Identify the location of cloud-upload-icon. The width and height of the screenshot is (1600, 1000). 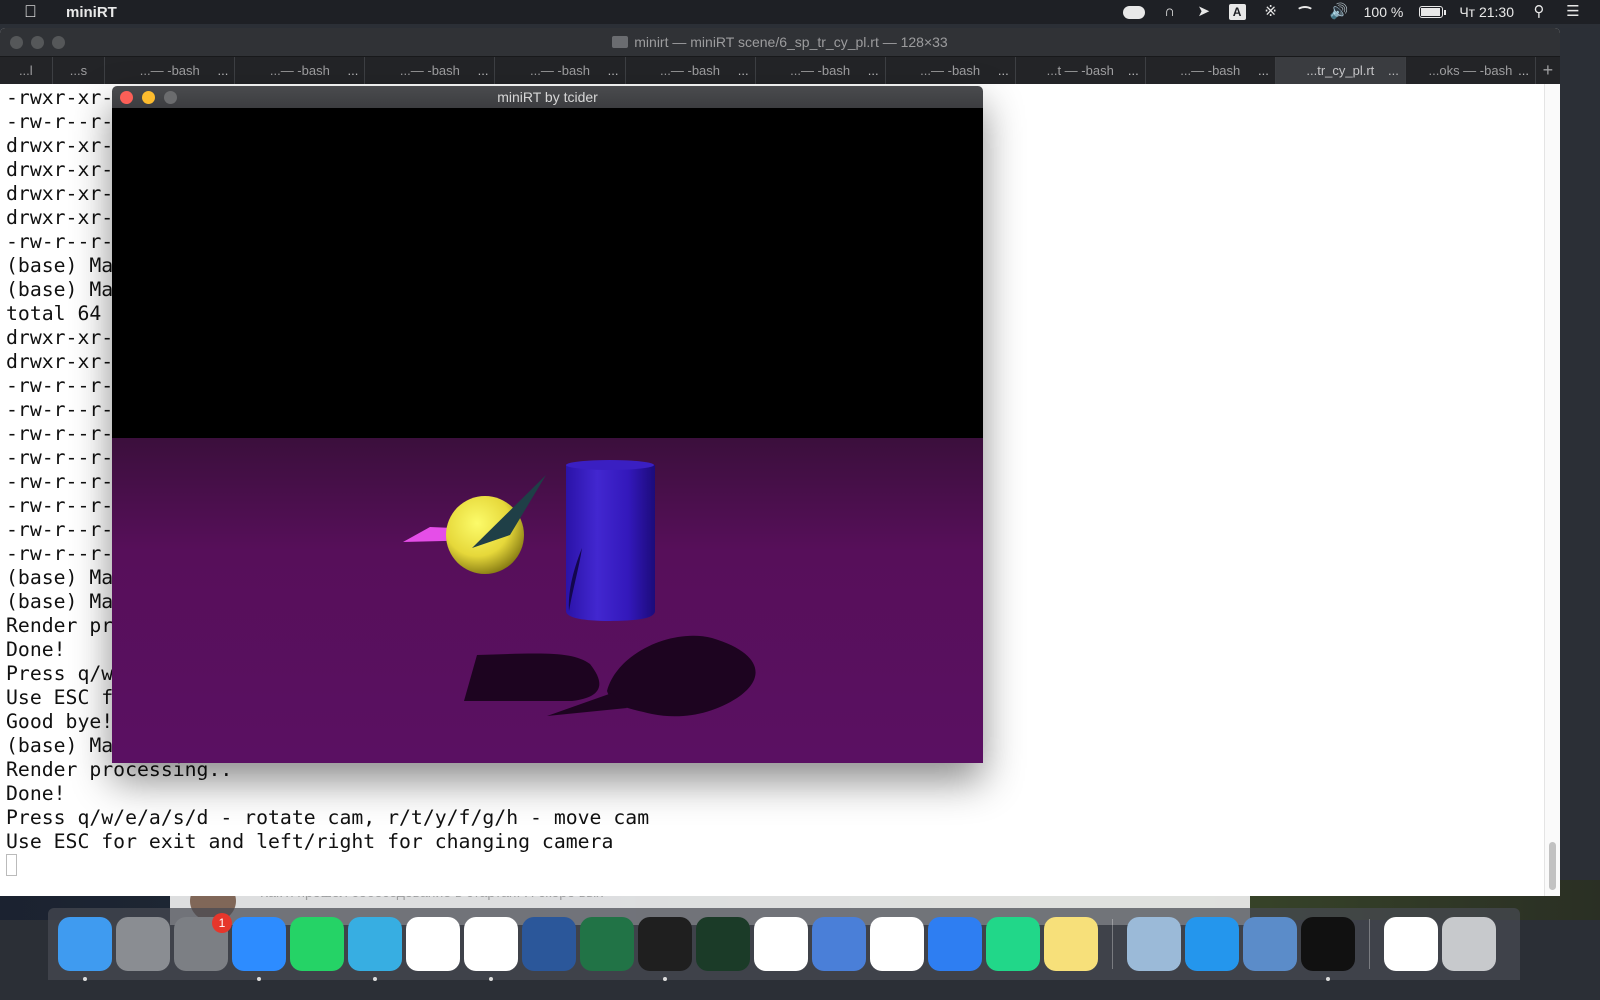
(1133, 12).